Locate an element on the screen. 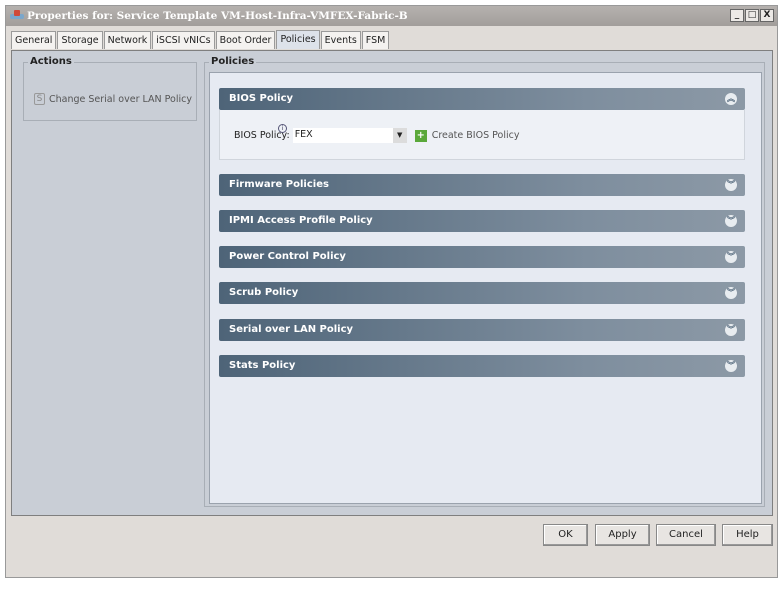 The height and width of the screenshot is (594, 782). bios-policy-value: FEX is located at coordinates (303, 134).